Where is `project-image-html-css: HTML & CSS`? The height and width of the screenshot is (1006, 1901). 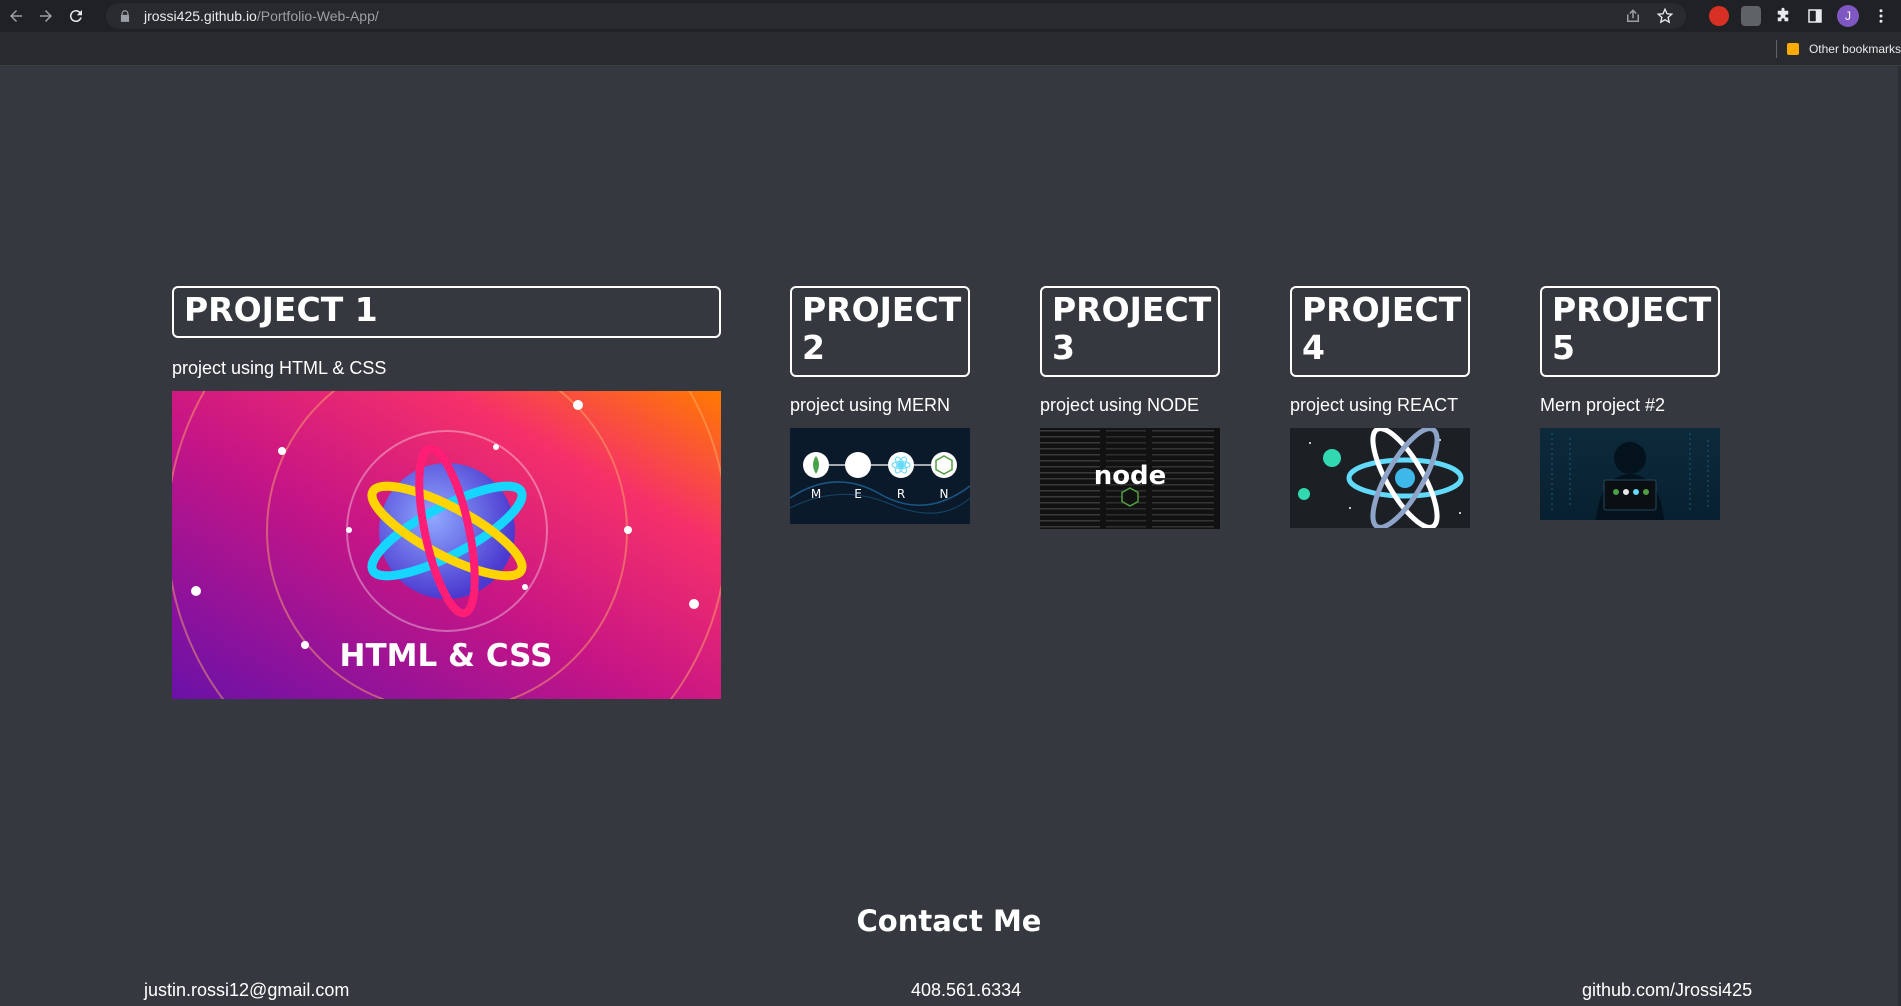 project-image-html-css: HTML & CSS is located at coordinates (446, 545).